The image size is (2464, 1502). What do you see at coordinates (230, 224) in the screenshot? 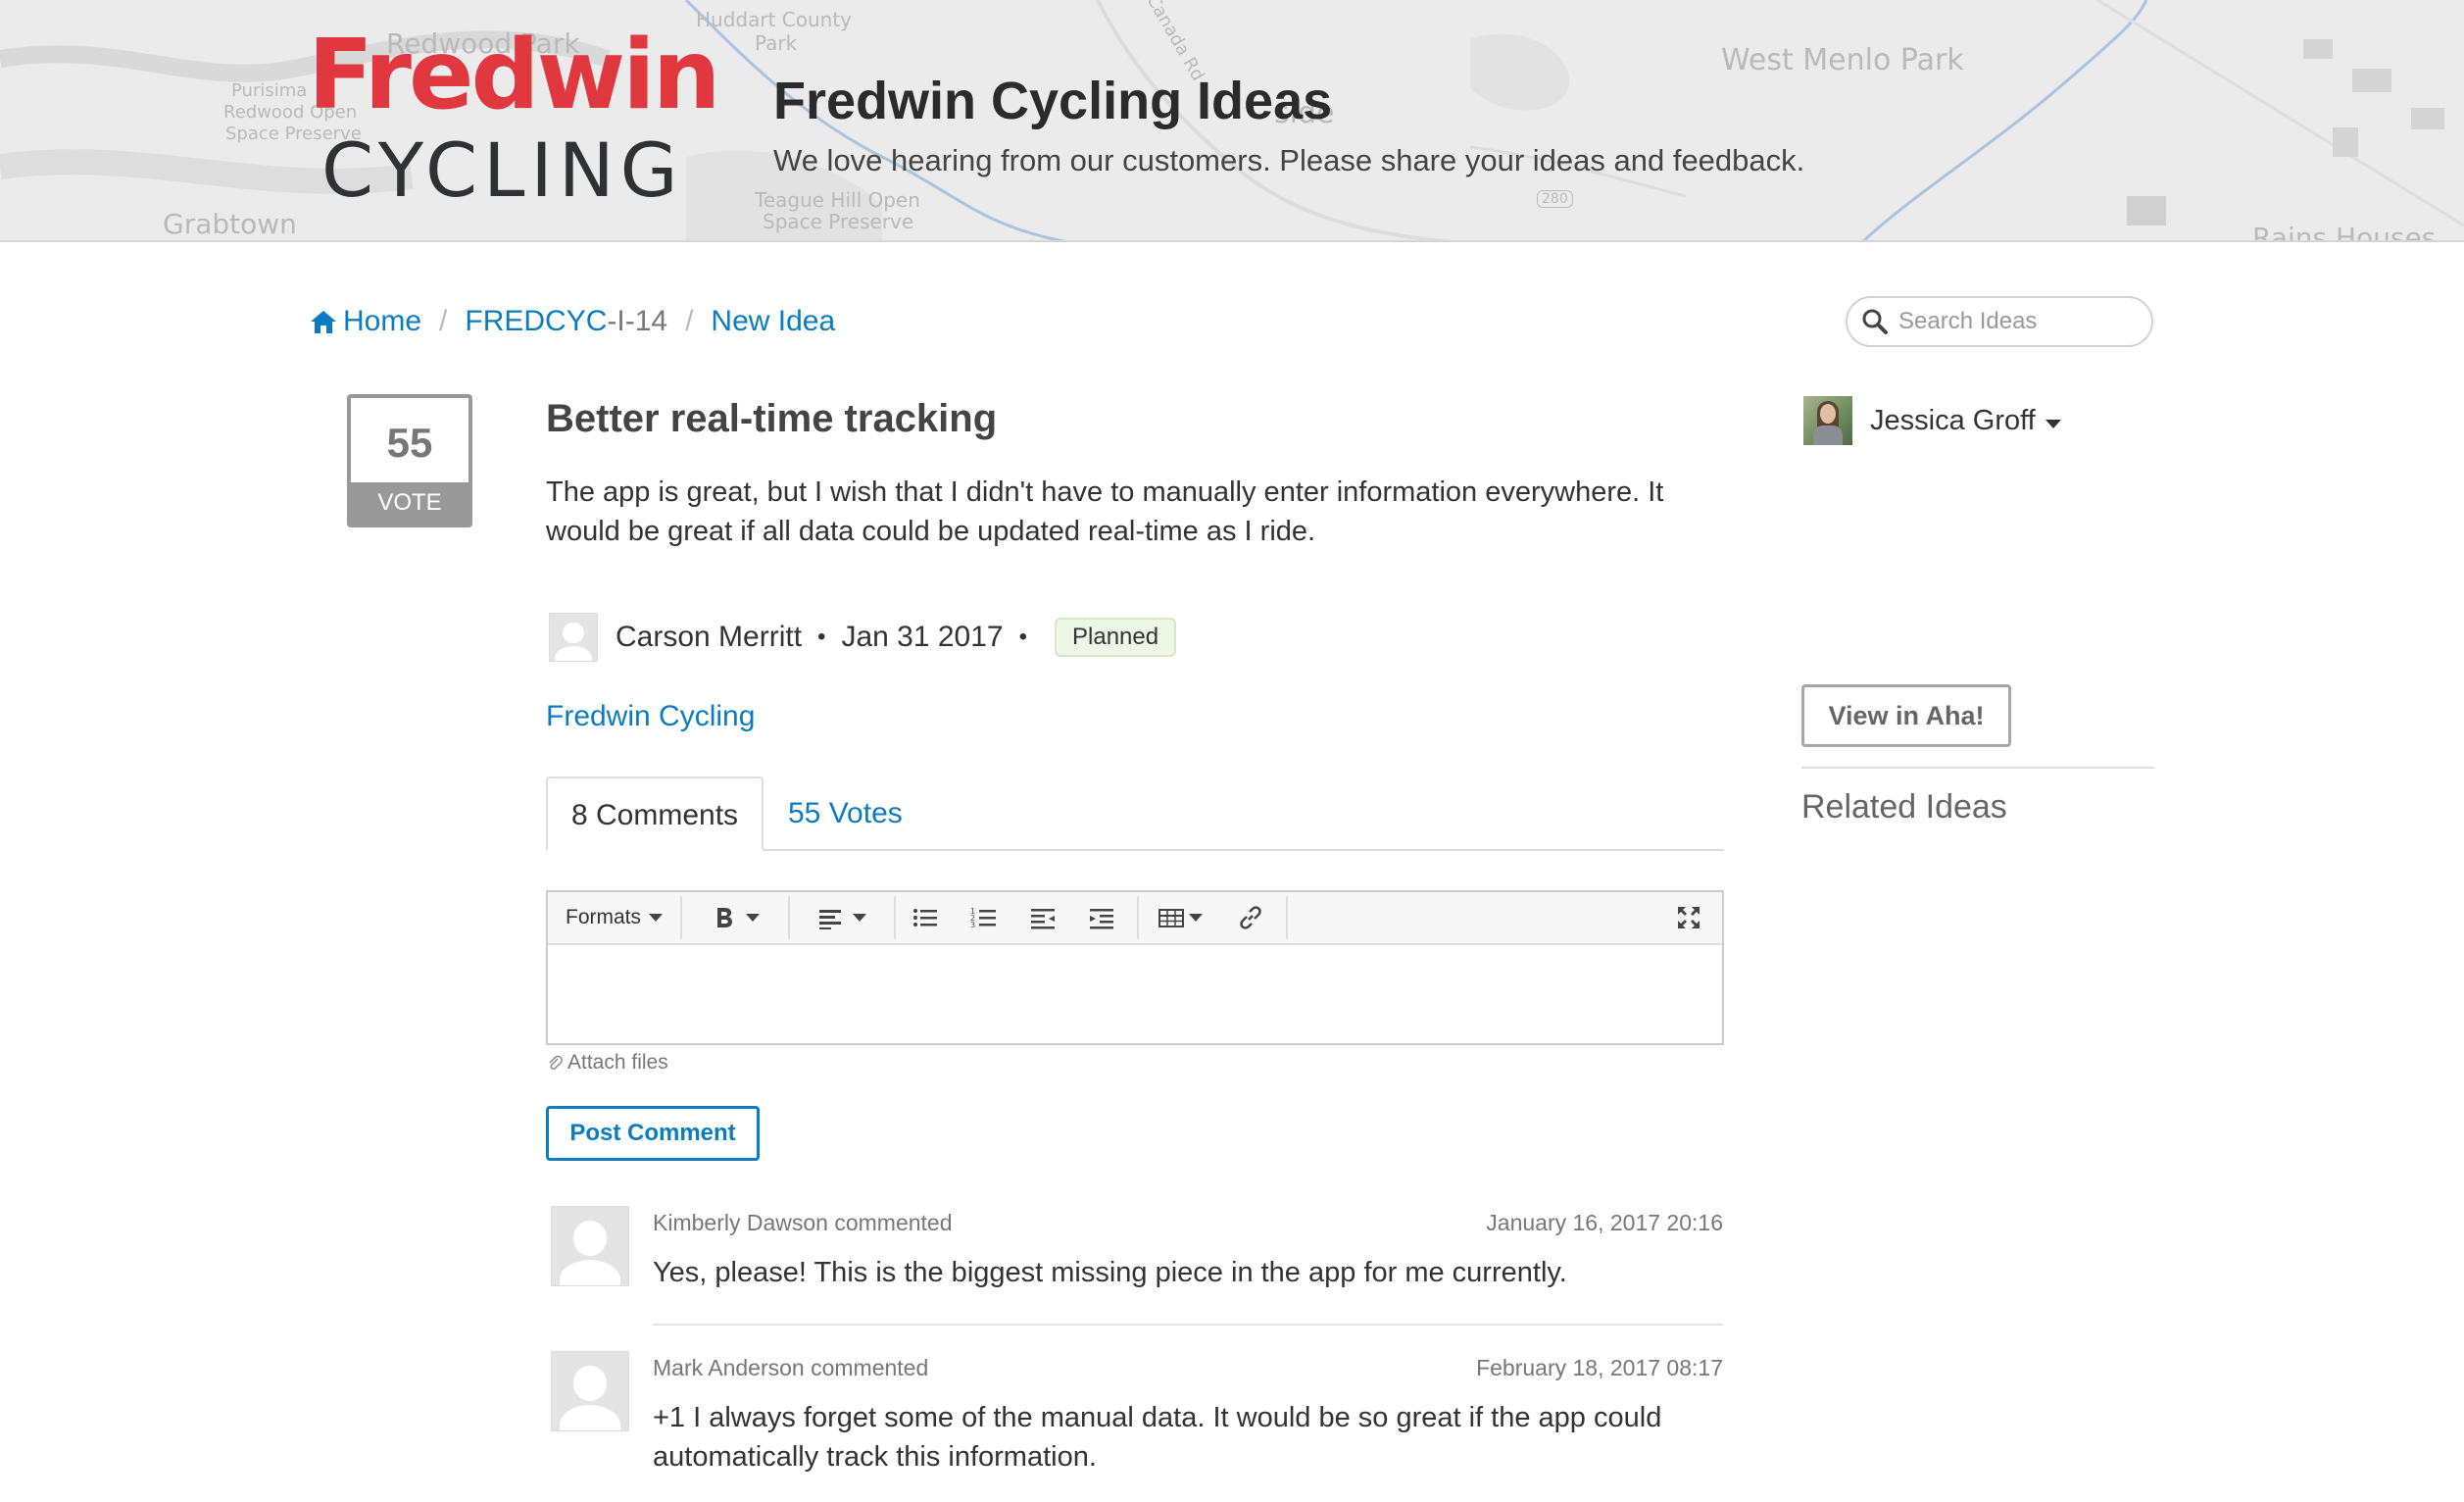
I see `map-label: Grabtown` at bounding box center [230, 224].